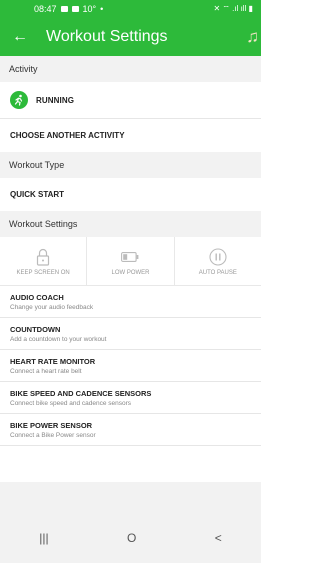 The image size is (320, 563). I want to click on status-bar: 08:47 10° • ✕ ⌔ .ıl ıll ▮, so click(130, 9).